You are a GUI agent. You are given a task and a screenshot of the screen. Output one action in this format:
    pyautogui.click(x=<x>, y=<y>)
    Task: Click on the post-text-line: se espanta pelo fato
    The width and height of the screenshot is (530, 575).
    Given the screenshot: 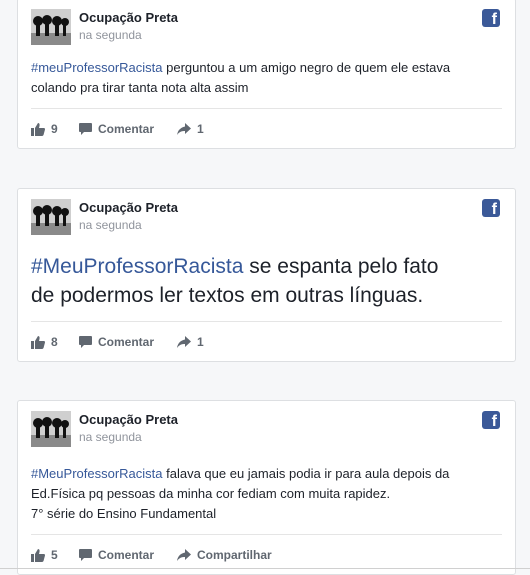 What is the action you would take?
    pyautogui.click(x=341, y=266)
    